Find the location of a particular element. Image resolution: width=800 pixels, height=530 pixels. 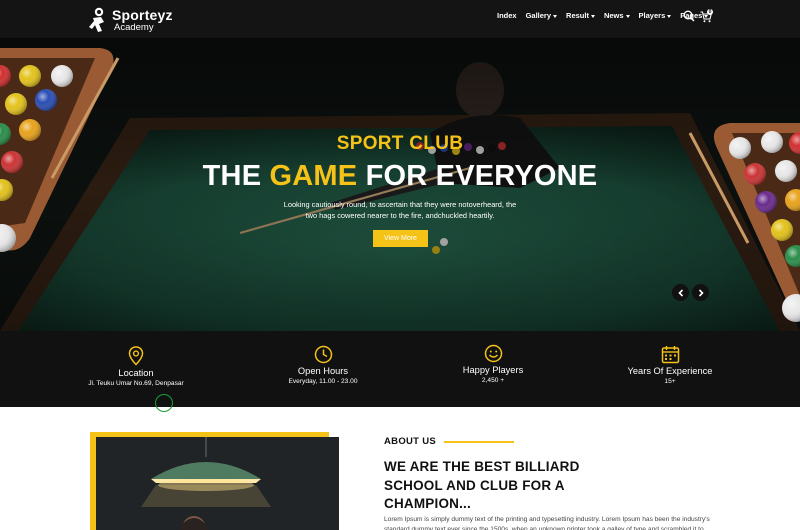

nav-label: News is located at coordinates (613, 15).